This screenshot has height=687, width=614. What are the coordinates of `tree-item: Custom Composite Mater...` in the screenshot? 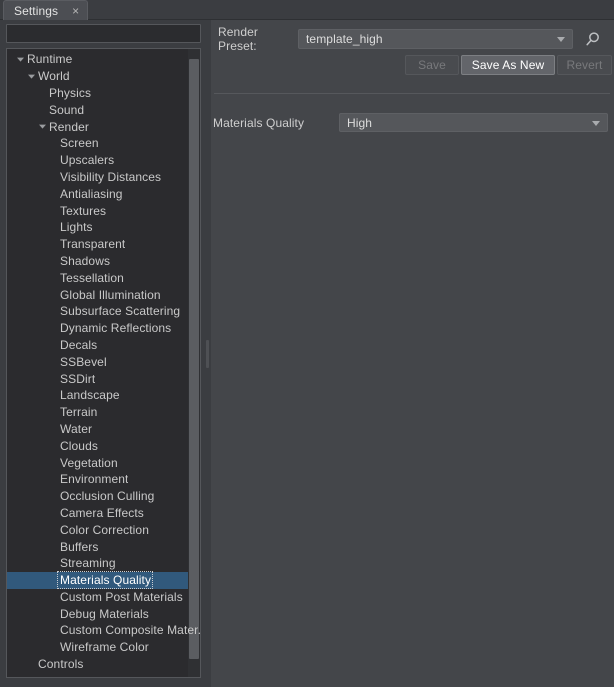 It's located at (103, 630).